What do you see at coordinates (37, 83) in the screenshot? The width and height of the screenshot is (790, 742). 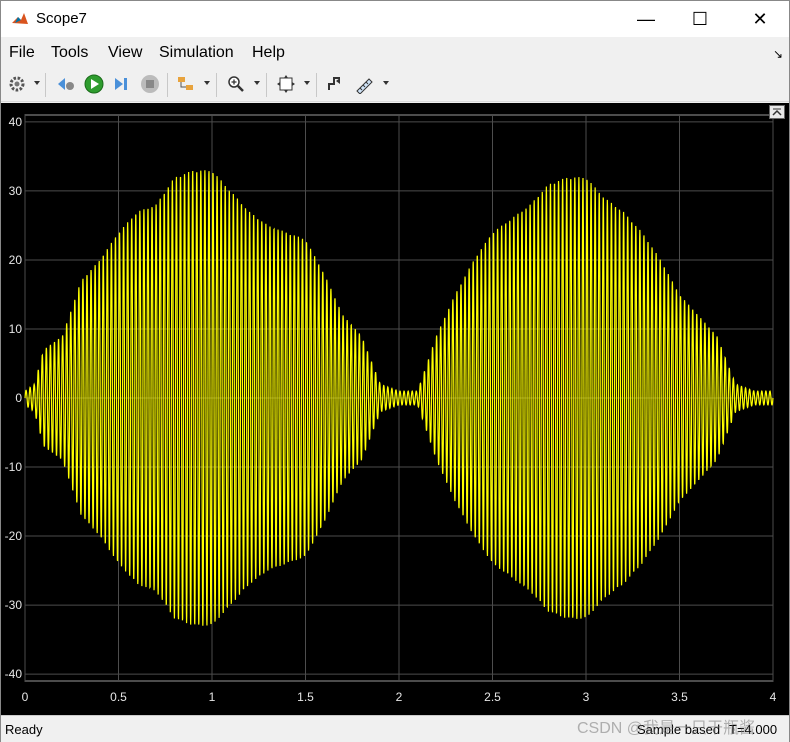 I see `gear-dropdown-icon` at bounding box center [37, 83].